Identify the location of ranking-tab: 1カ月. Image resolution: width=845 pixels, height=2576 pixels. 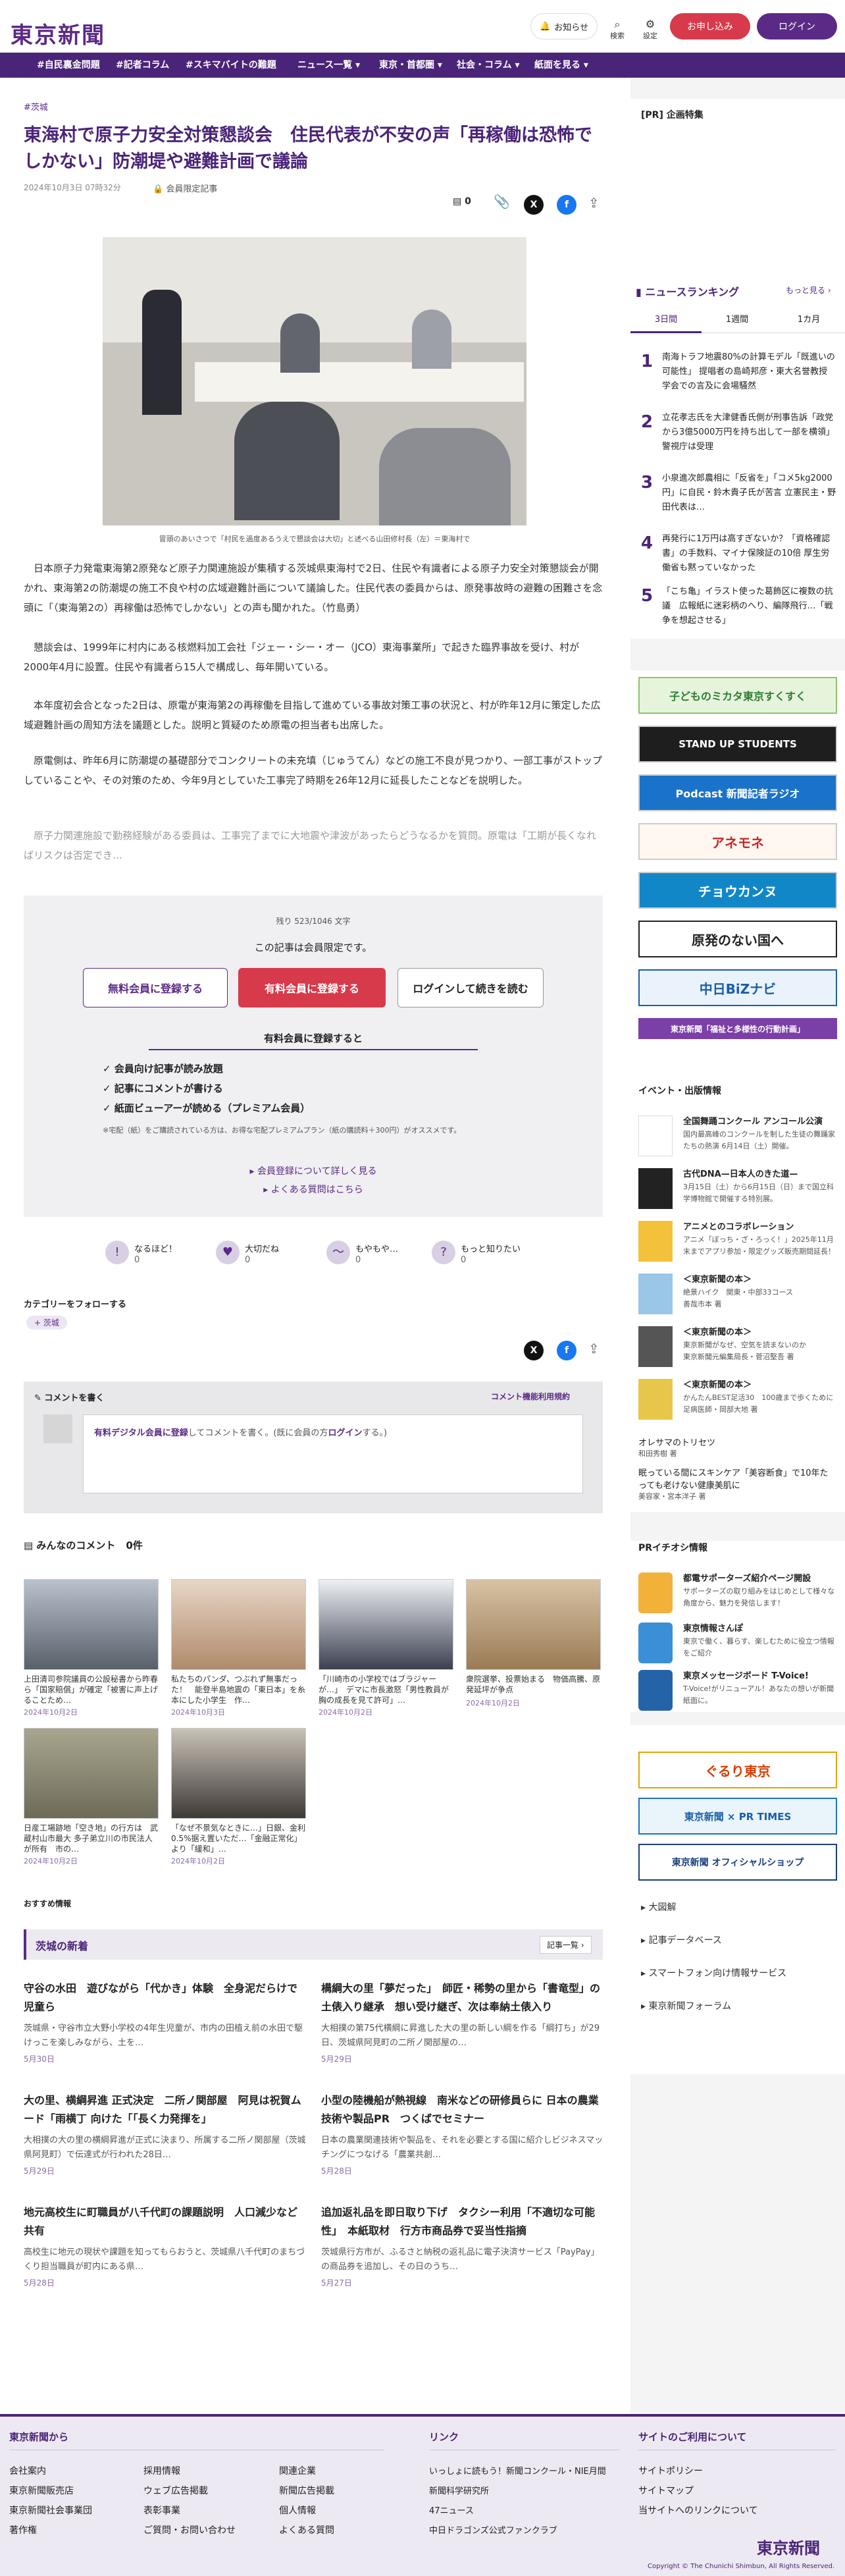
(809, 320).